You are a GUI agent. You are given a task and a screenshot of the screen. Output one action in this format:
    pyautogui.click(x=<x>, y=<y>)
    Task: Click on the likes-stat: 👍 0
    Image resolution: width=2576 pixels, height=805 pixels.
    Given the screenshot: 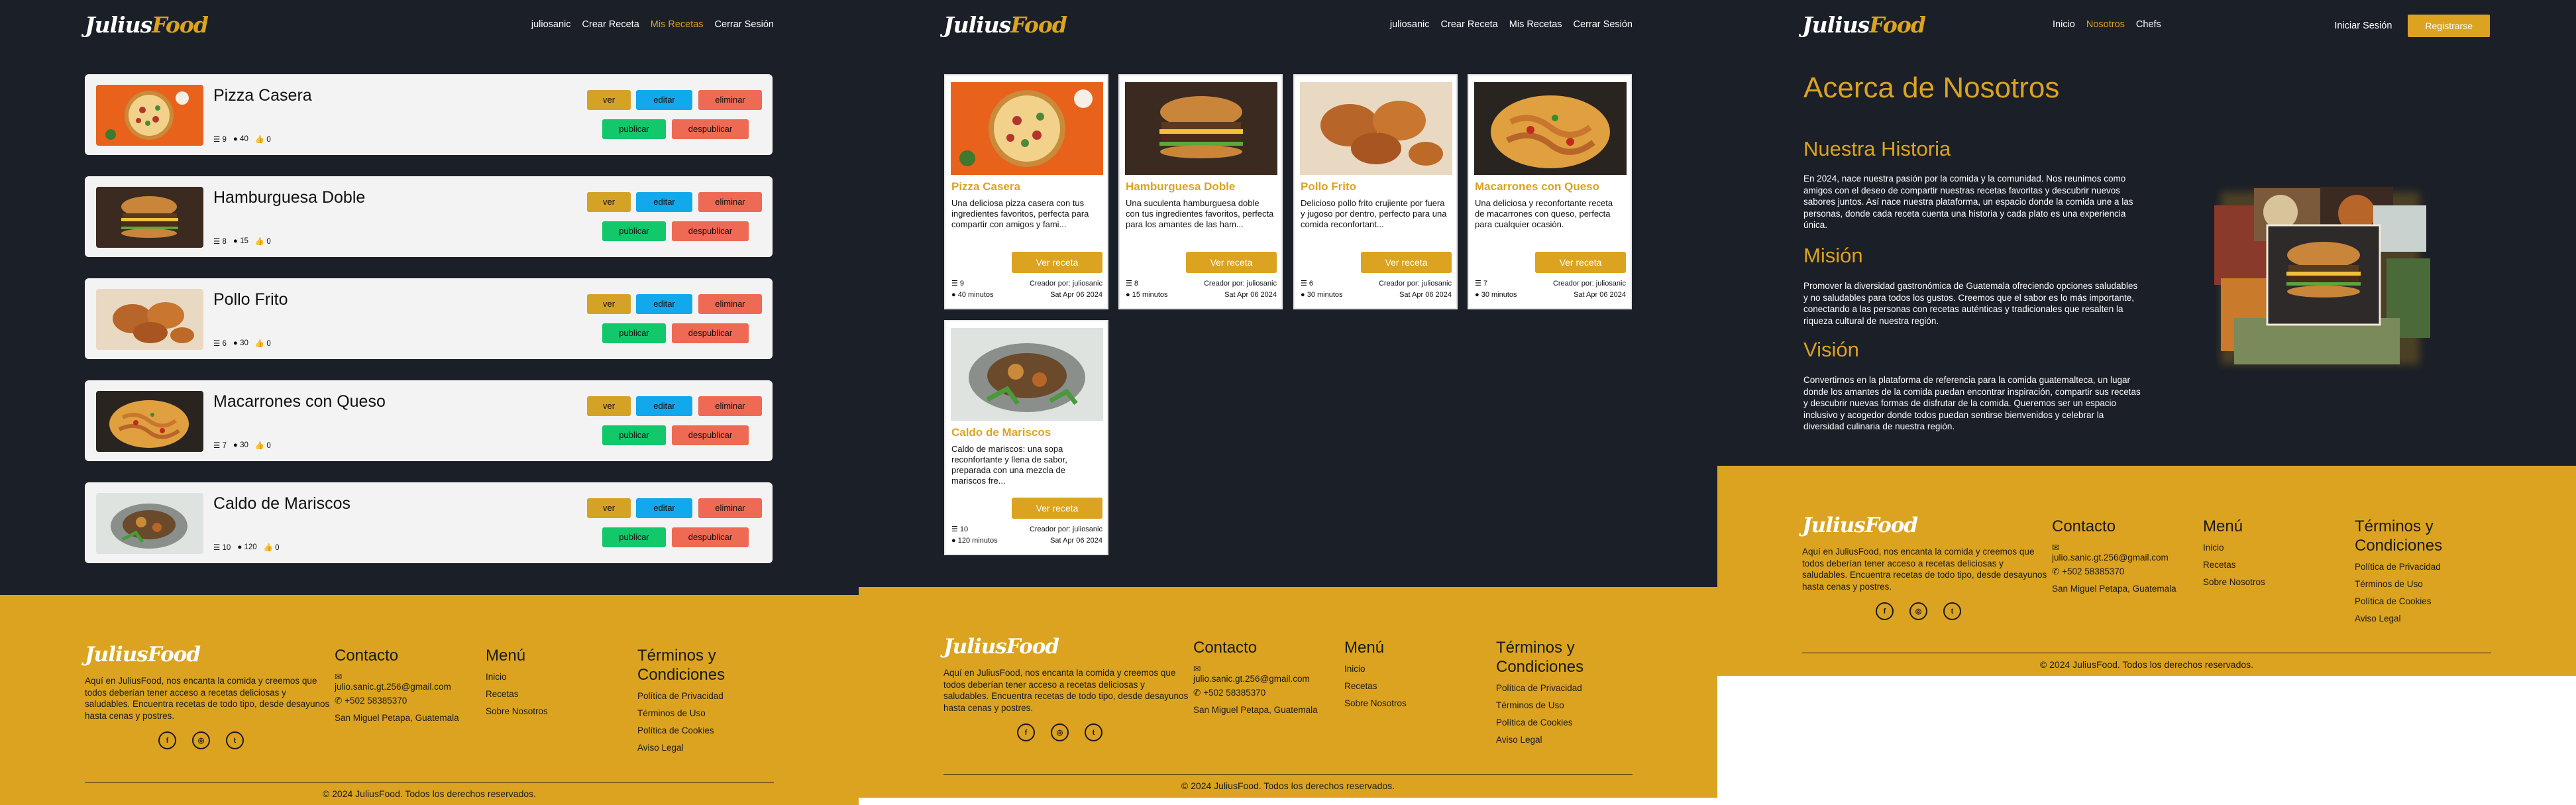 What is the action you would take?
    pyautogui.click(x=262, y=344)
    